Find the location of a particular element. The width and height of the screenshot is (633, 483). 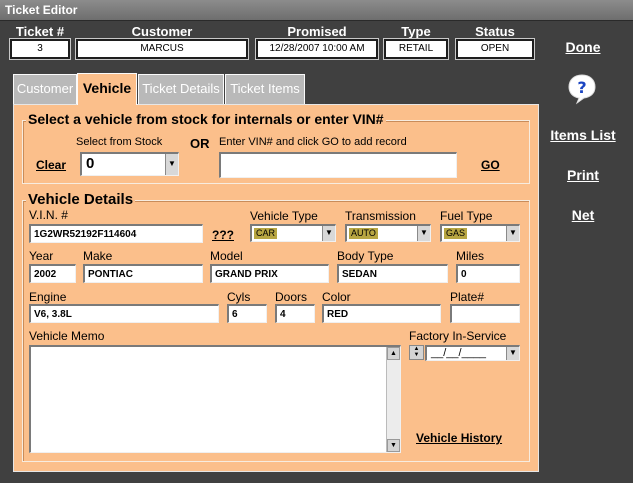

vehicle-type-value: CAR is located at coordinates (266, 233).